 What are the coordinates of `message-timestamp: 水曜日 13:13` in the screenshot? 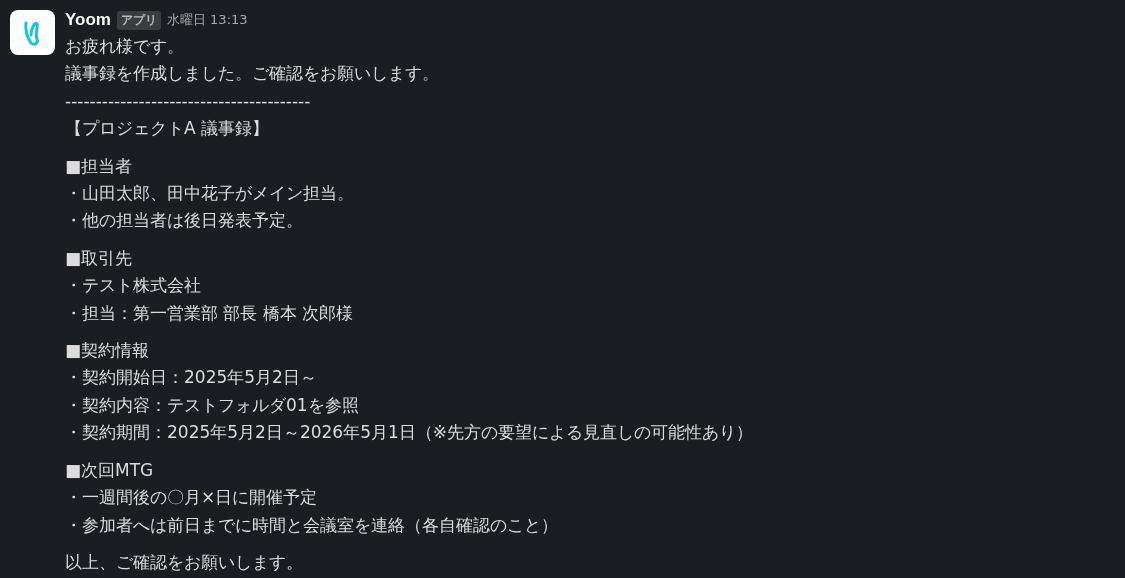 It's located at (207, 20).